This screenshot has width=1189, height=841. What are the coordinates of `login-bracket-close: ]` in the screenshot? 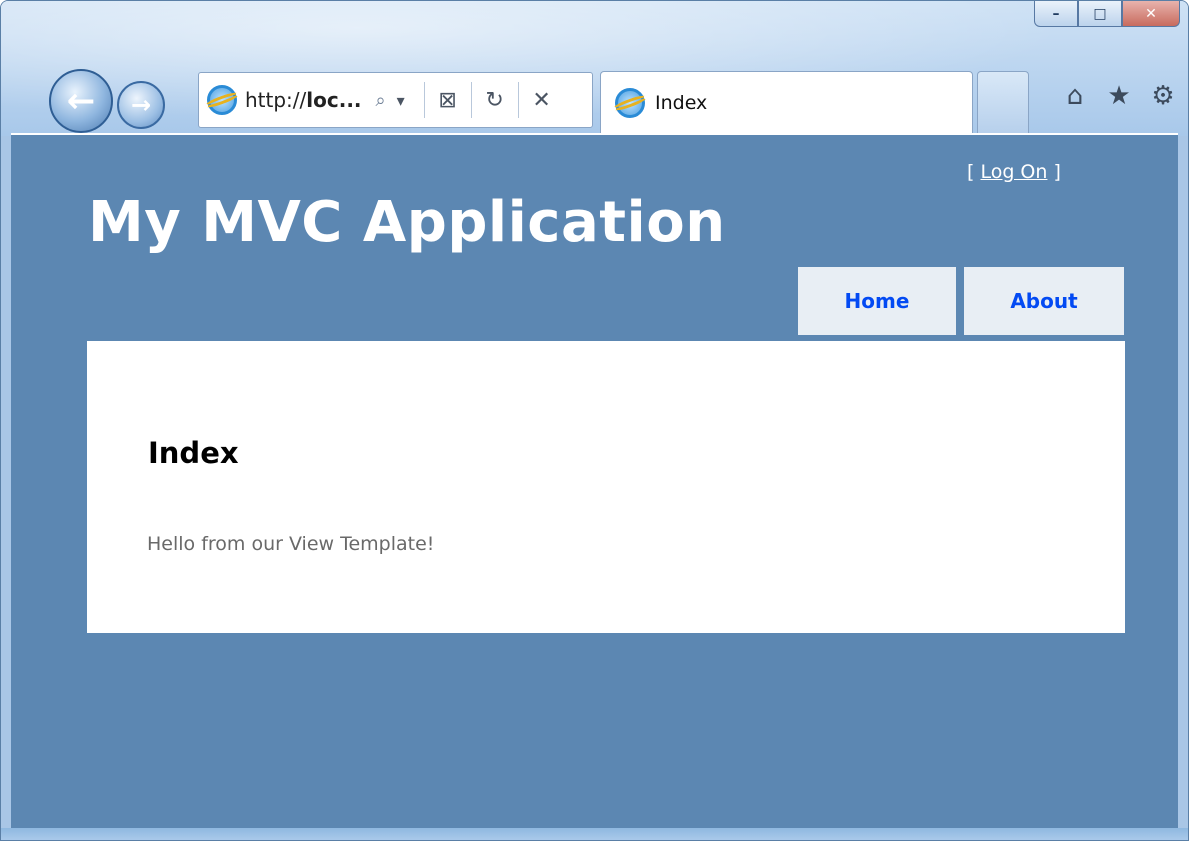 It's located at (1054, 172).